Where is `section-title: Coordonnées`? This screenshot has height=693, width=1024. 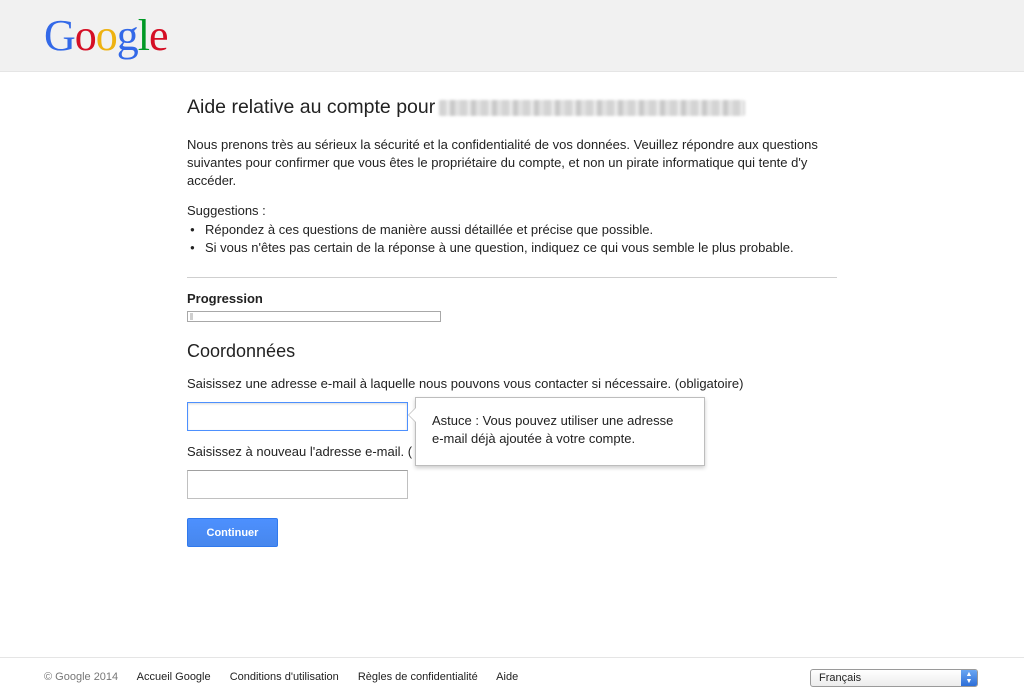
section-title: Coordonnées is located at coordinates (241, 351).